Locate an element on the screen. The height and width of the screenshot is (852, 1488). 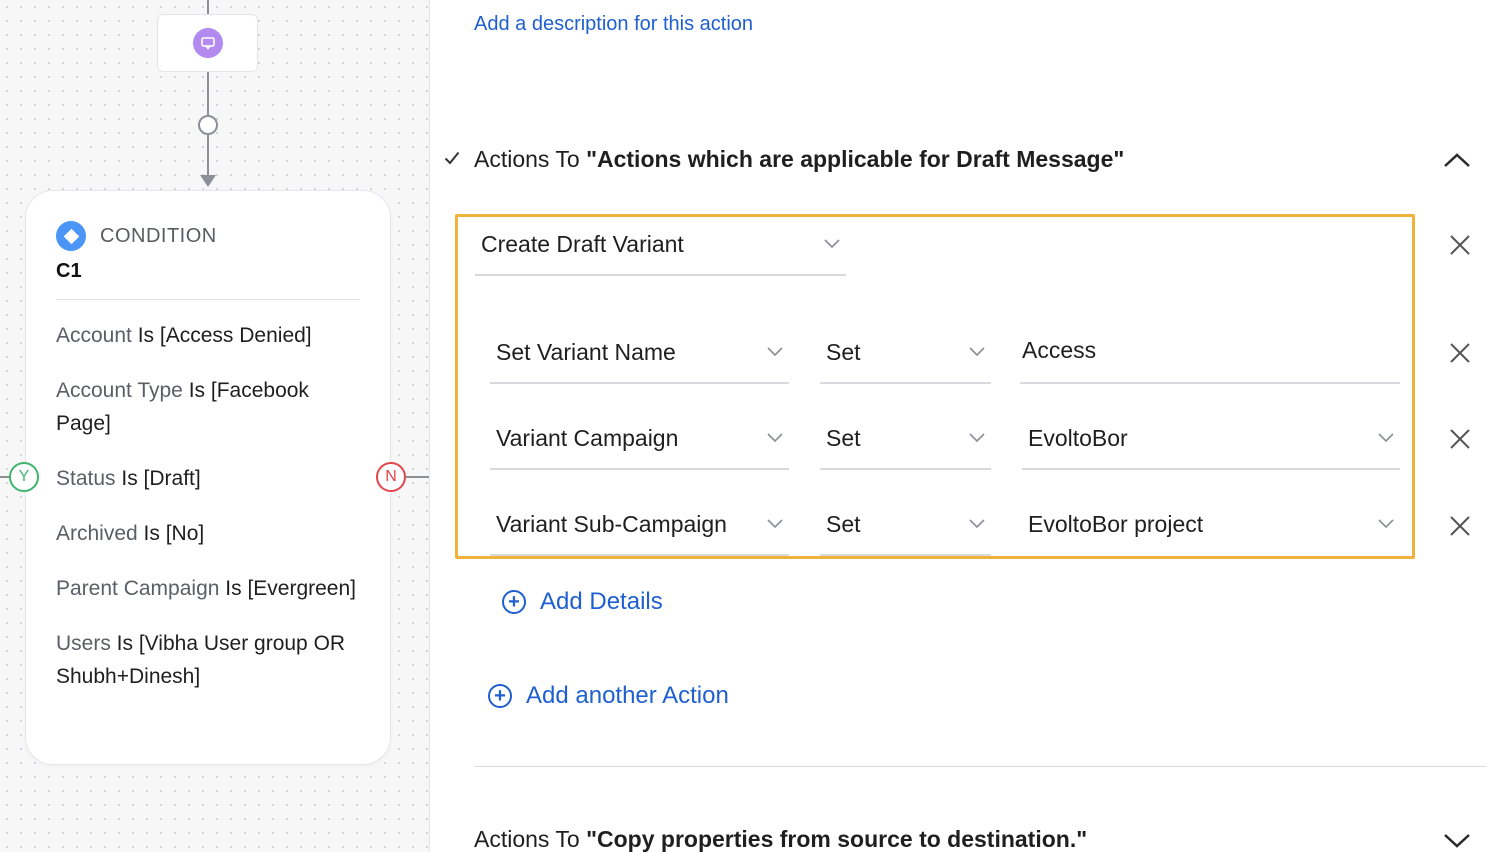
branch-no-handle: N is located at coordinates (391, 477).